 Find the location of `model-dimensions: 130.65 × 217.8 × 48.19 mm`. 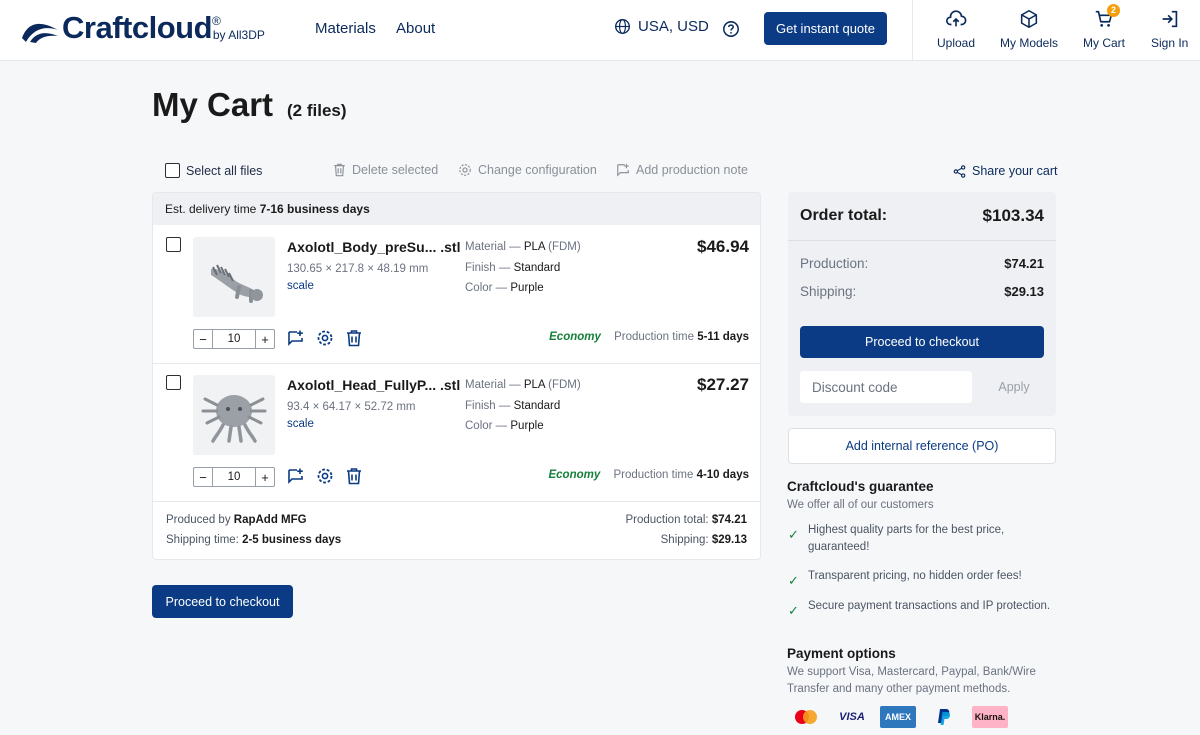

model-dimensions: 130.65 × 217.8 × 48.19 mm is located at coordinates (358, 269).